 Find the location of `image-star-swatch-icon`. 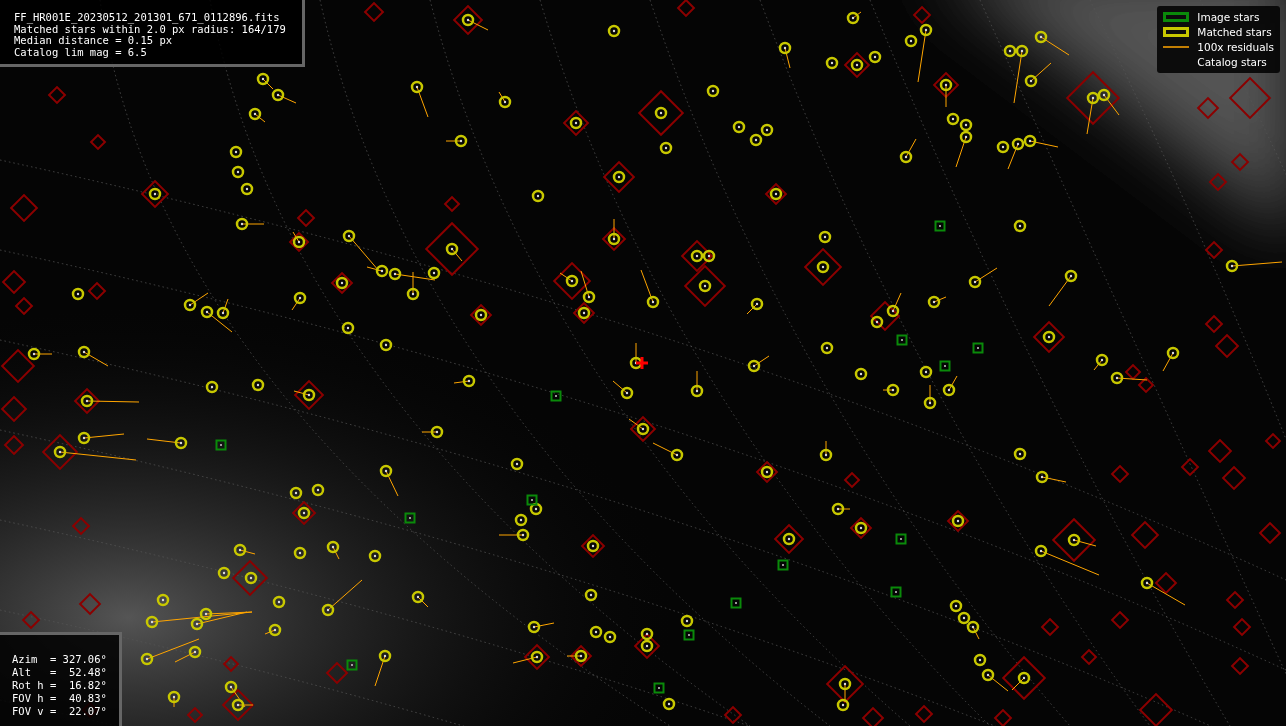

image-star-swatch-icon is located at coordinates (1176, 17).